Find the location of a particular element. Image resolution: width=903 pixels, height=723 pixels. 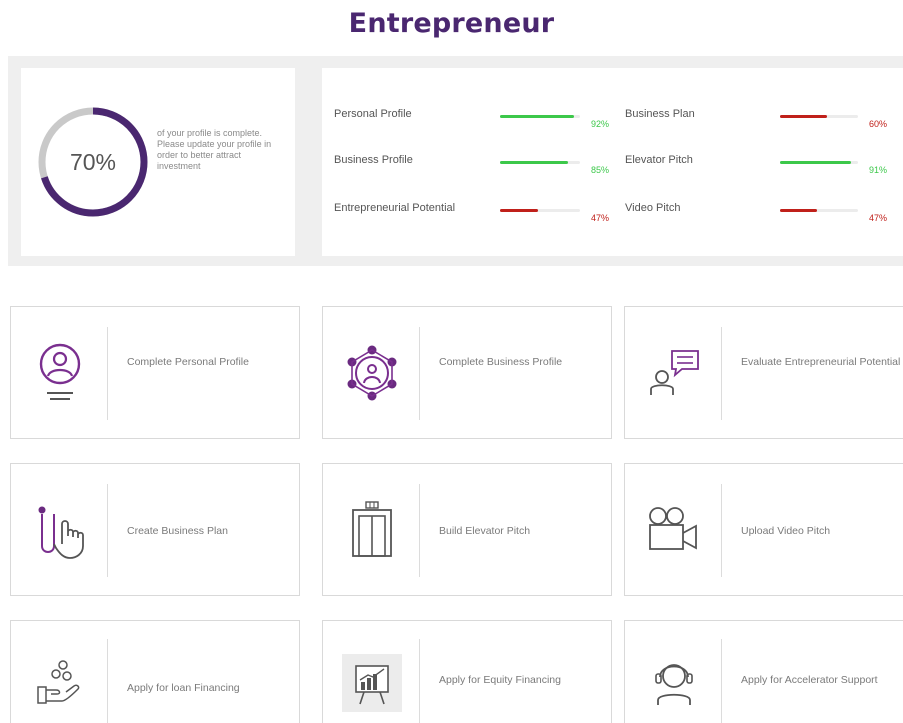

complete-business-profile-card: Complete Business Profile is located at coordinates (467, 372).